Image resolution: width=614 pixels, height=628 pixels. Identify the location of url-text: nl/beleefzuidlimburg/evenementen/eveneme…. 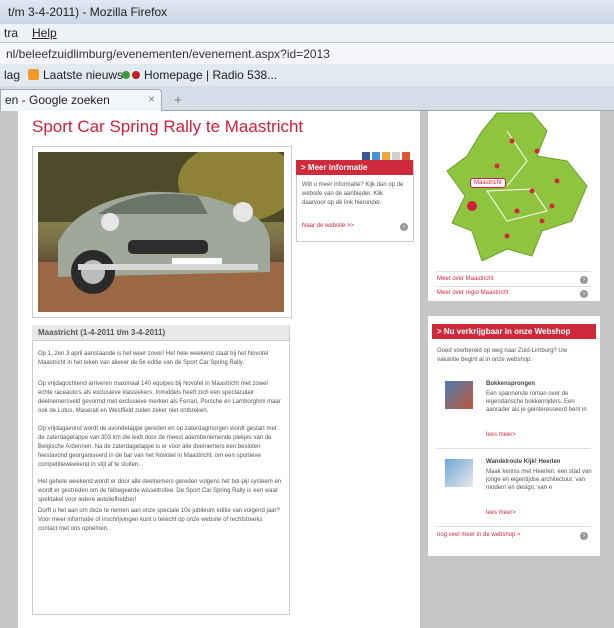
(168, 54).